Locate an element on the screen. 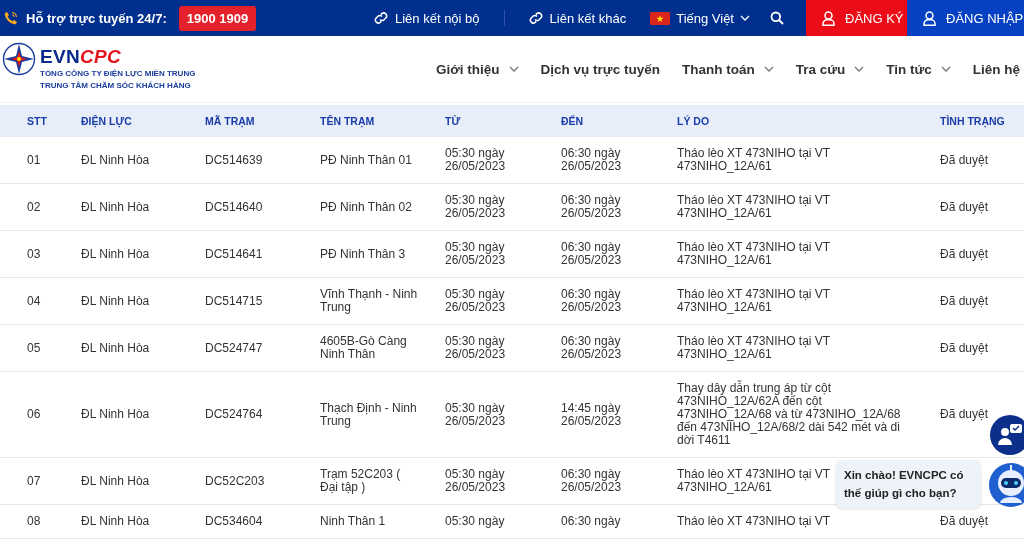 The width and height of the screenshot is (1024, 539). search-icon is located at coordinates (777, 18).